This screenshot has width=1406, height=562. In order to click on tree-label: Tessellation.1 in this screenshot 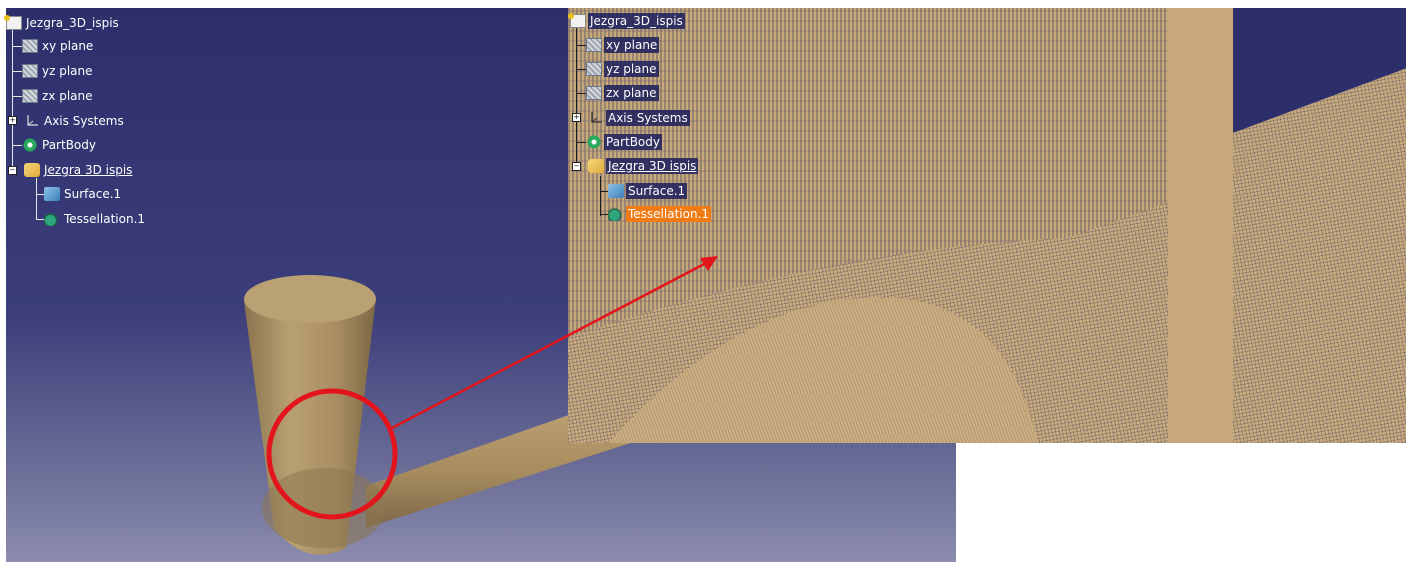, I will do `click(105, 219)`.